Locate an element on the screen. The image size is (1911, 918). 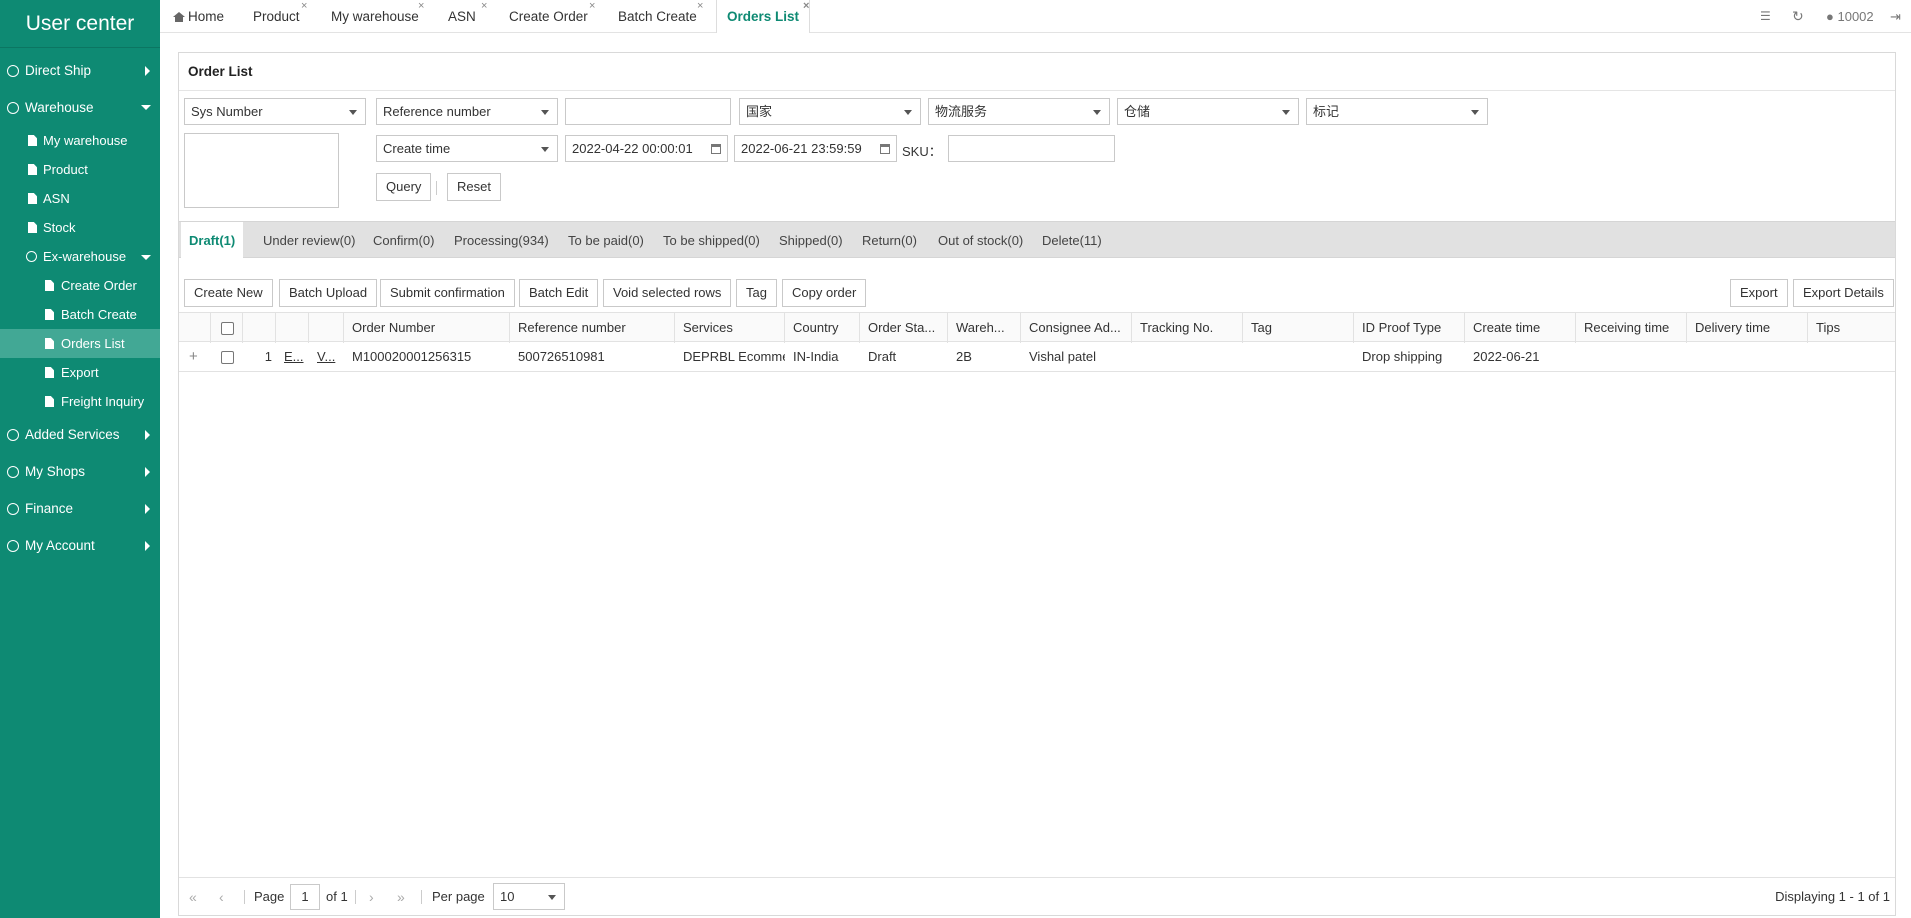
date-from-input: 2022-04-22 00:00:01 is located at coordinates (646, 148).